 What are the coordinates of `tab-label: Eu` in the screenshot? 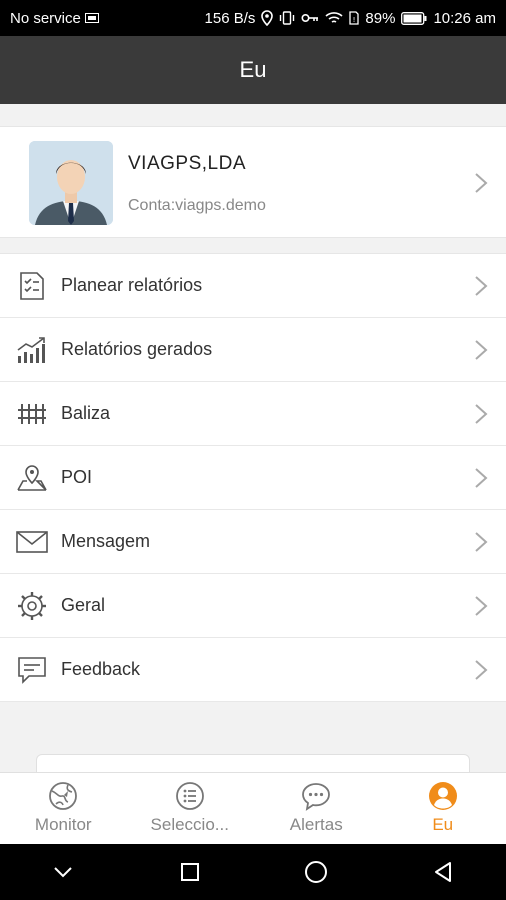 It's located at (443, 824).